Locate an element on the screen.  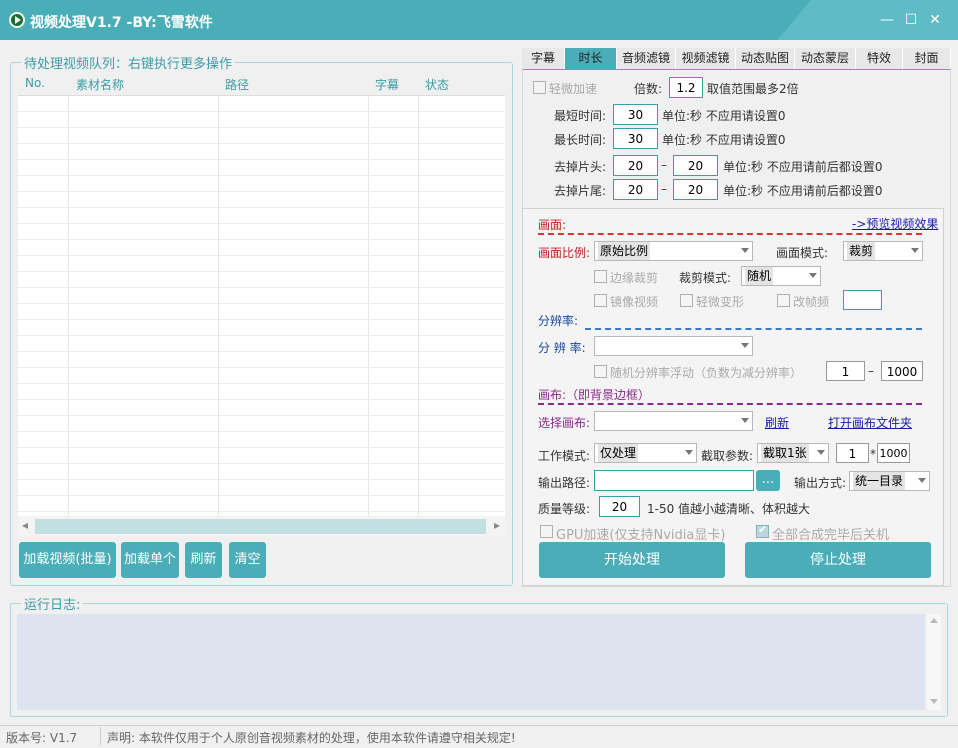
canvas-select-label: 选择画布: is located at coordinates (564, 423).